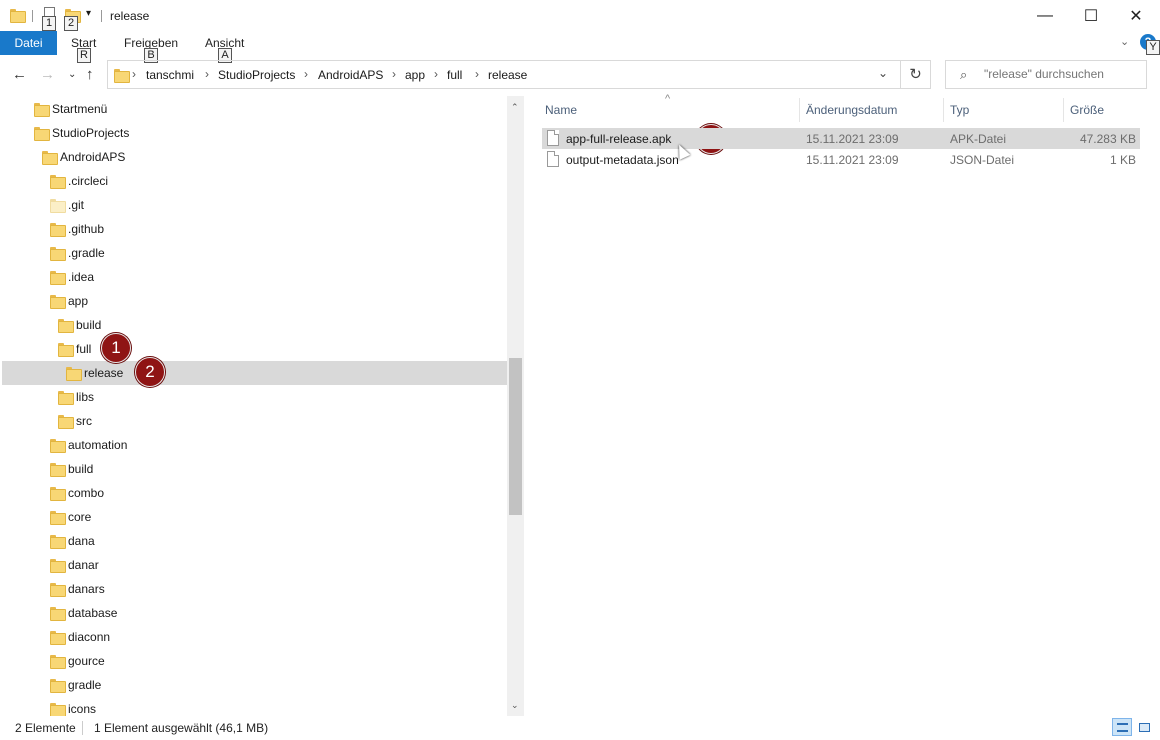 The image size is (1160, 740). I want to click on column-header-type: Typ, so click(959, 110).